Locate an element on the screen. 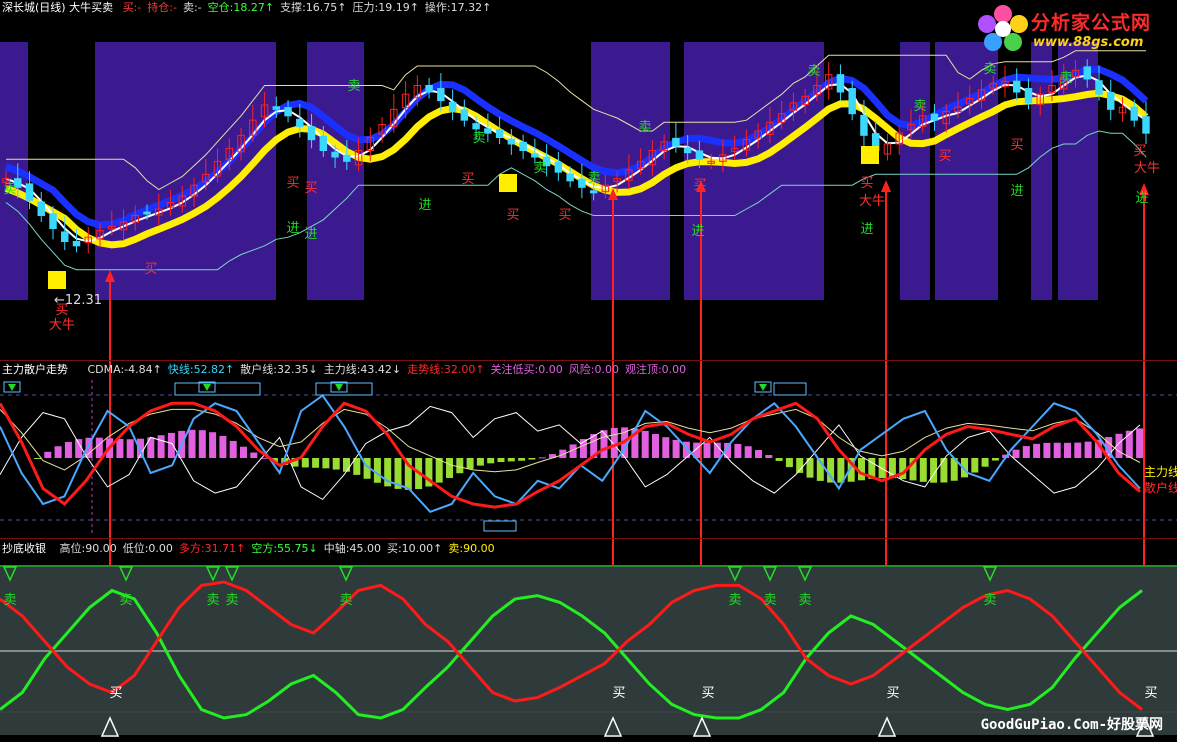 The width and height of the screenshot is (1177, 742). header-item-2: 卖:- is located at coordinates (192, 7).